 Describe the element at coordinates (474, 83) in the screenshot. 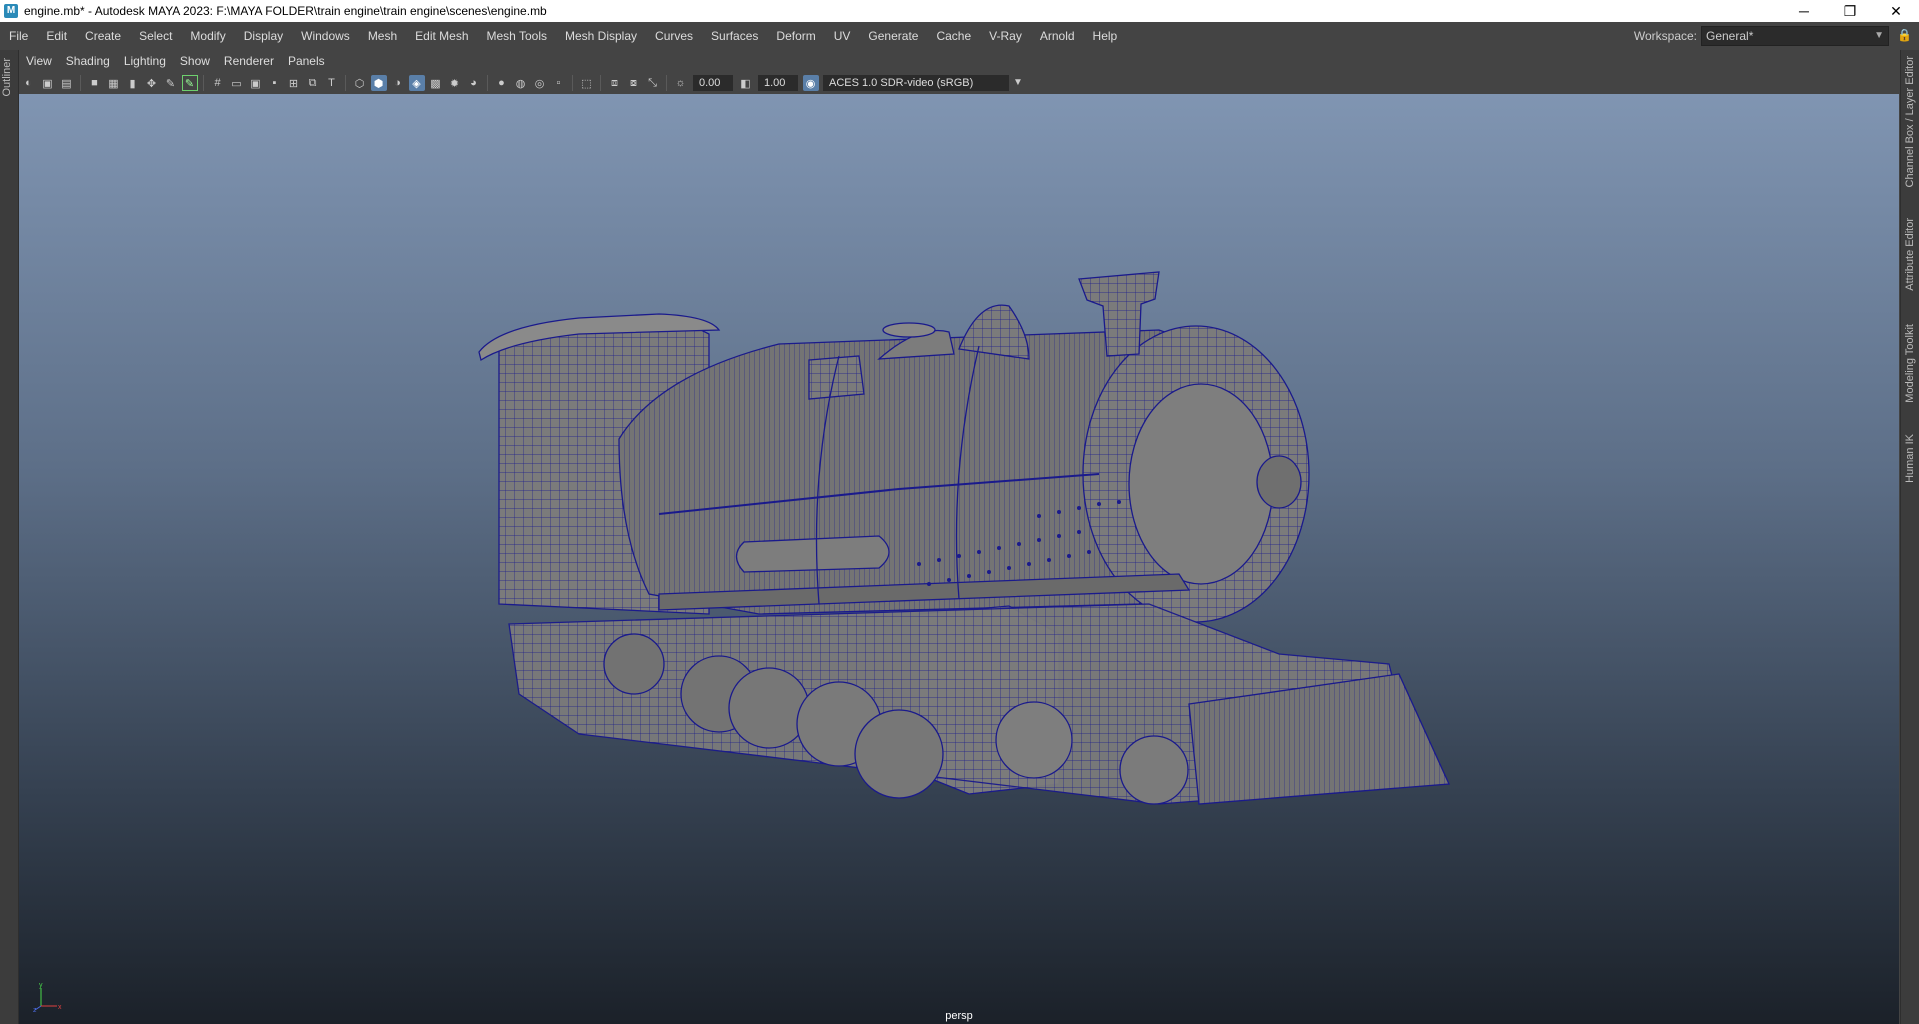

I see `shadows-icon: ◕` at that location.